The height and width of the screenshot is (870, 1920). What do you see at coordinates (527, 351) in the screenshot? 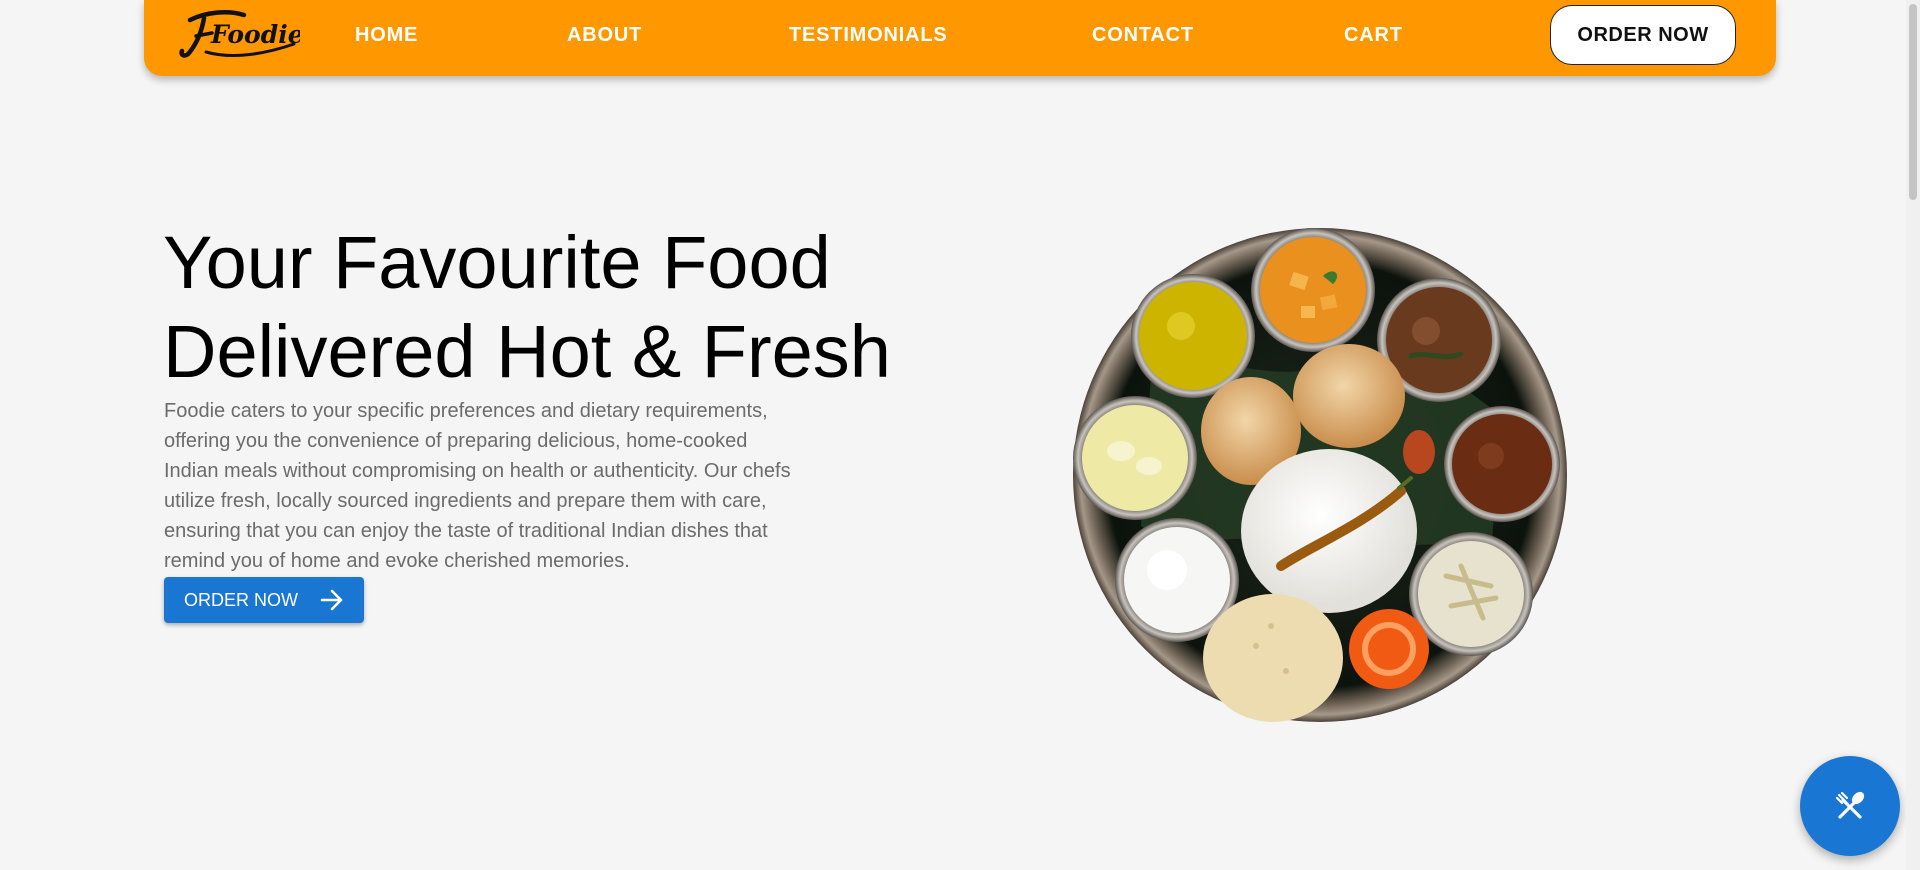
I see `hero-title-line-2: Delivered Hot & Fresh` at bounding box center [527, 351].